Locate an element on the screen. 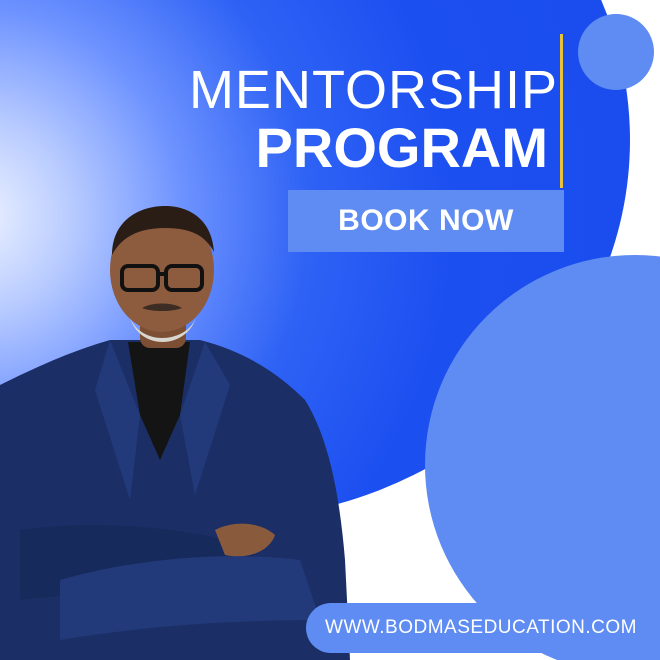 The image size is (660, 660). decorative-circle-small is located at coordinates (616, 52).